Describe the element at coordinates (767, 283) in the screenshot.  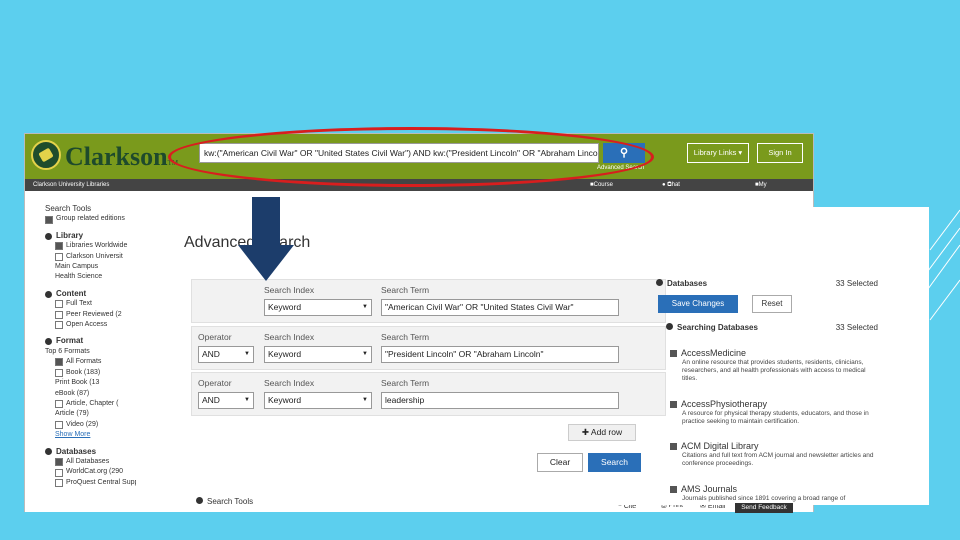
I see `databases-header: Databases 33 Selected` at that location.